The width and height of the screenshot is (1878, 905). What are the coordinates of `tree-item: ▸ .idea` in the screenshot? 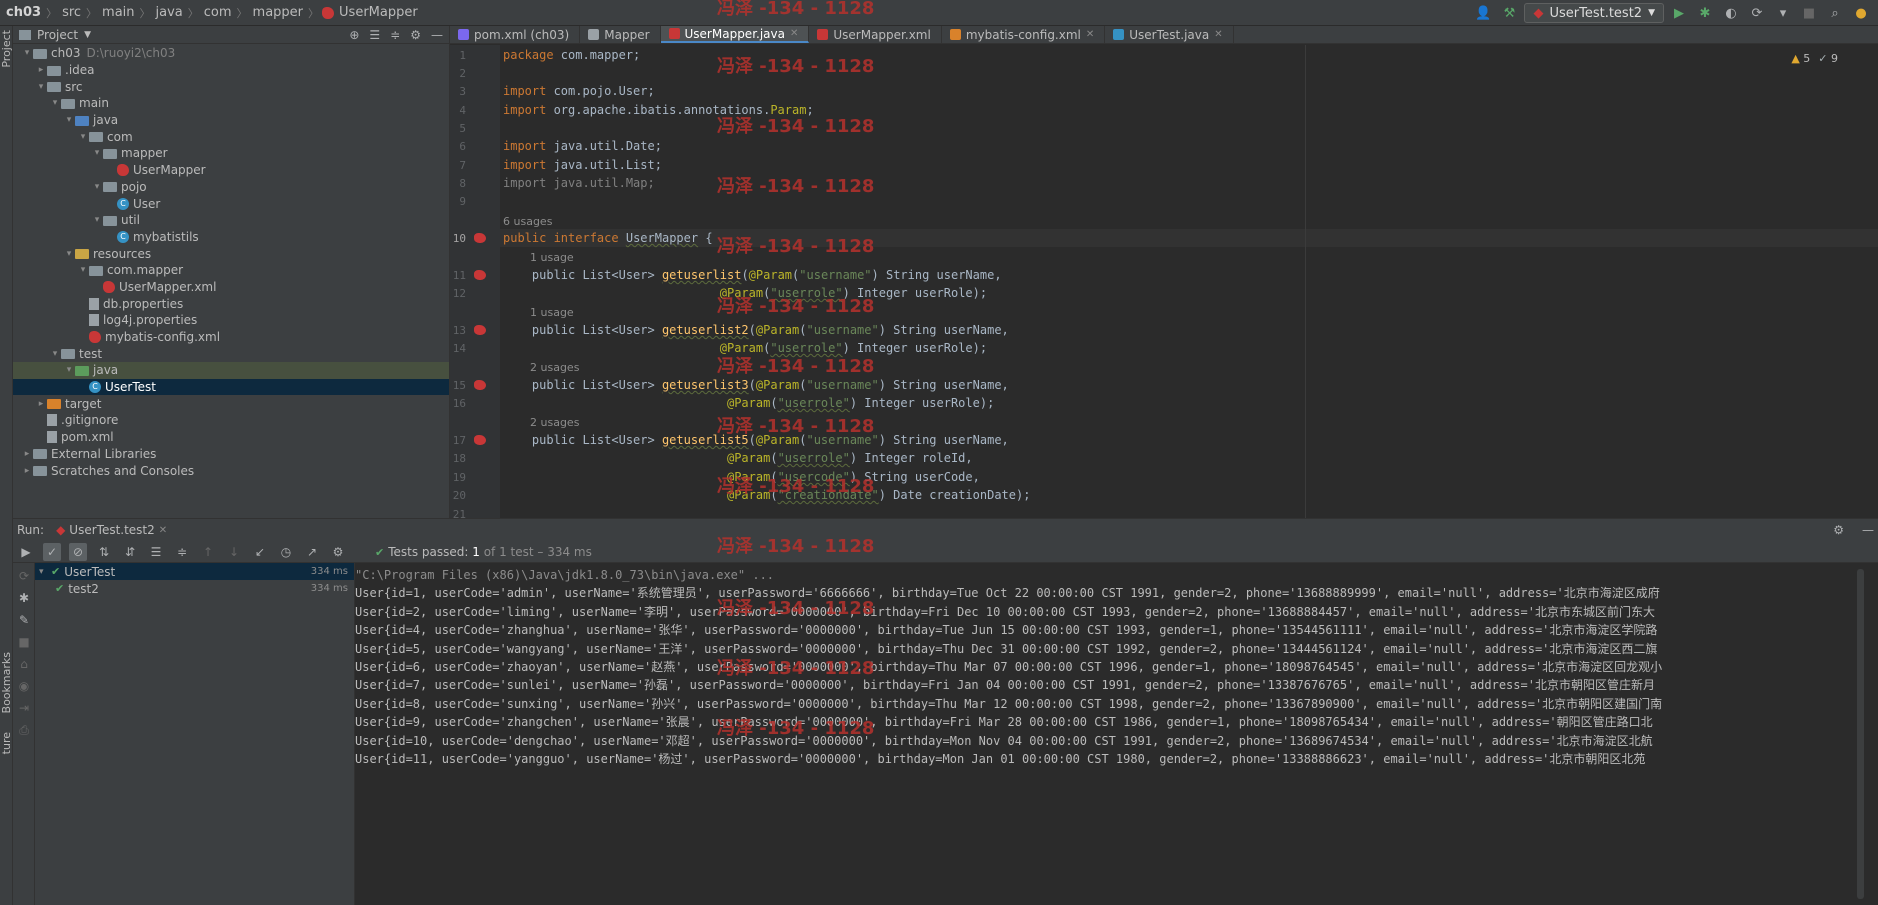 It's located at (231, 70).